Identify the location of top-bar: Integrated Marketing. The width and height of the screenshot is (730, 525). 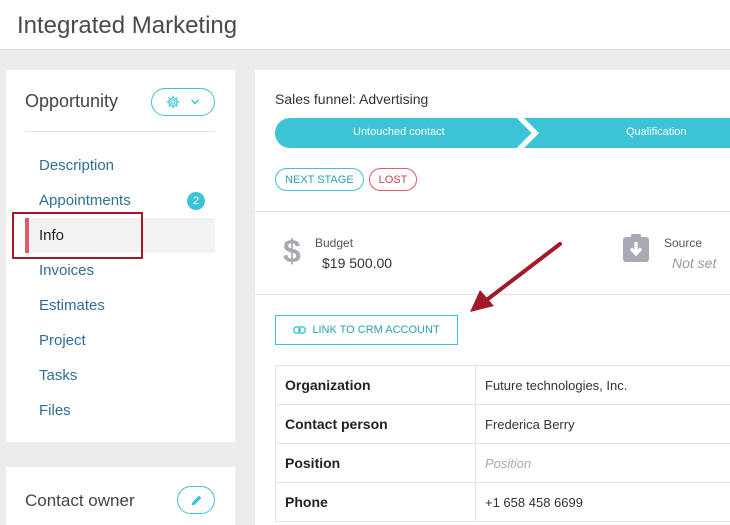
(365, 25).